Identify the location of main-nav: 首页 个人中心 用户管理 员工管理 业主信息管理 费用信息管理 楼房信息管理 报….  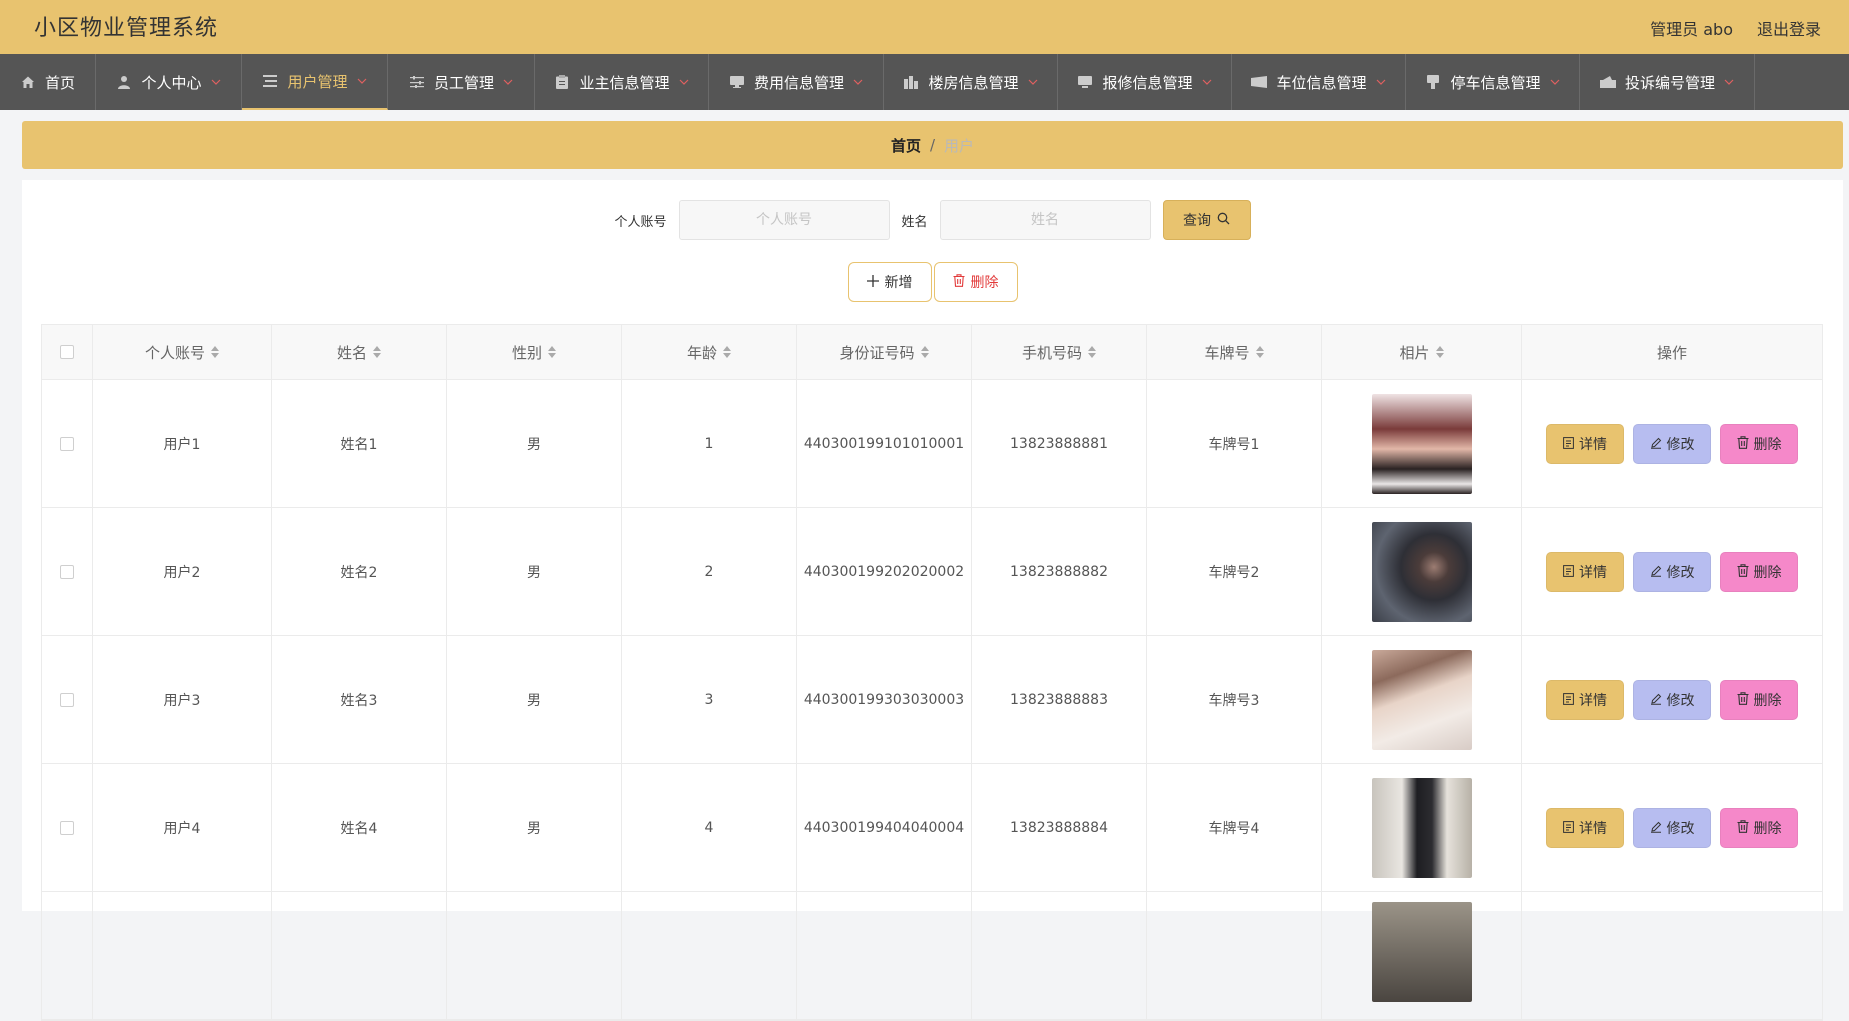
(924, 82).